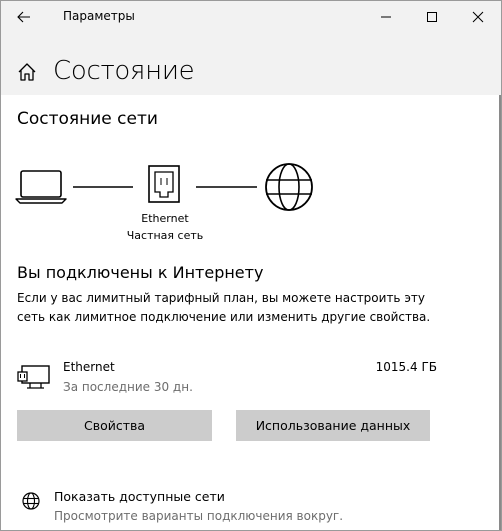  I want to click on minimize-button, so click(386, 16).